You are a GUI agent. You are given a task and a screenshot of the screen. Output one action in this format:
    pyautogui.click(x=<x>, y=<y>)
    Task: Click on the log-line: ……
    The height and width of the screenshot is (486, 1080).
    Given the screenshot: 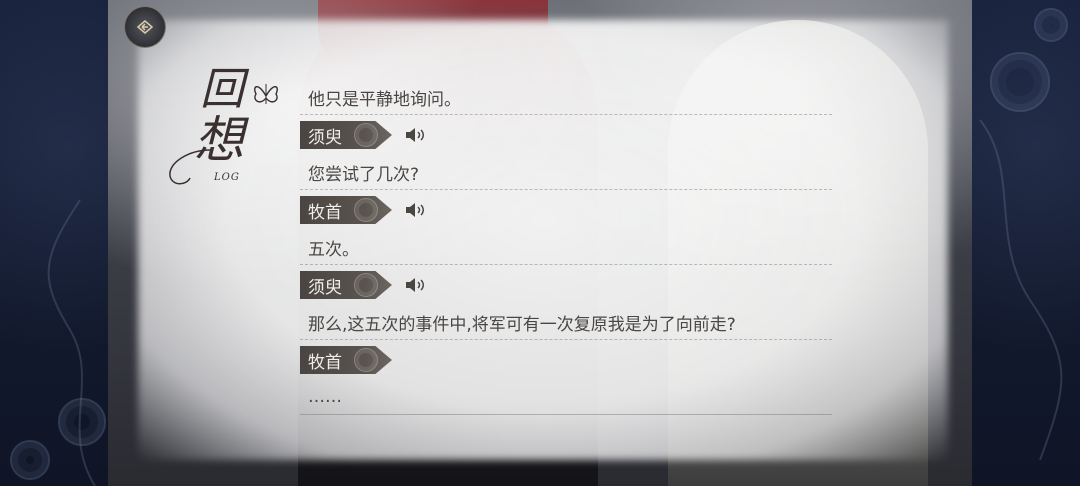 What is the action you would take?
    pyautogui.click(x=566, y=397)
    